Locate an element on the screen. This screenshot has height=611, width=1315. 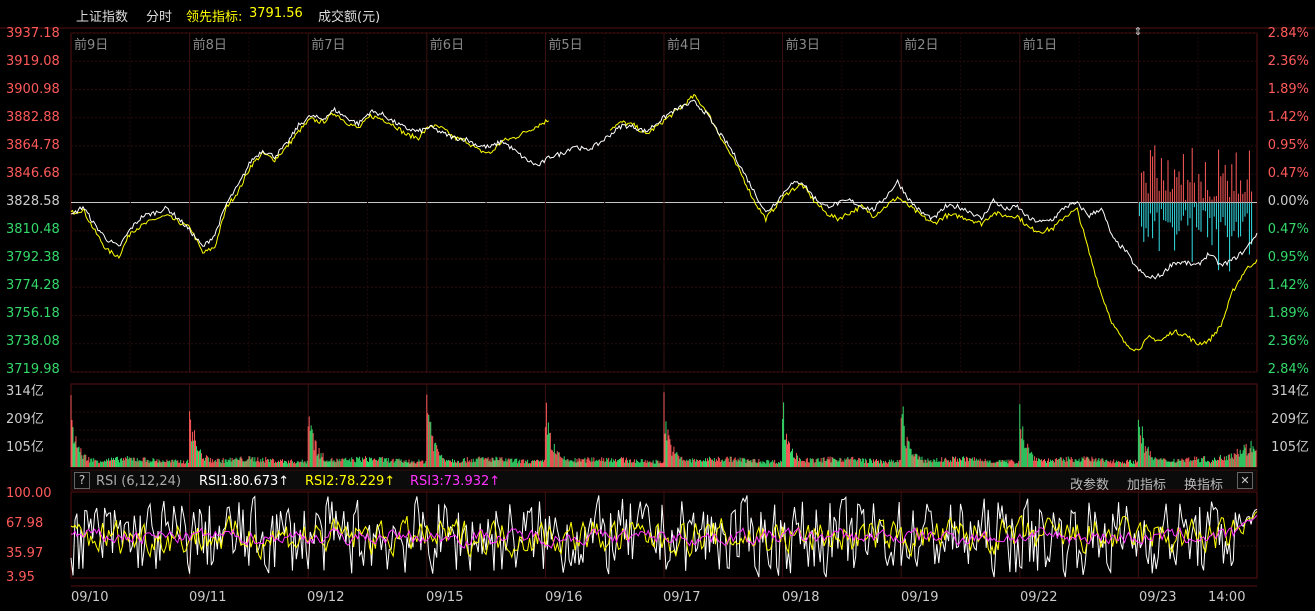
day-label: 前8日 is located at coordinates (210, 45).